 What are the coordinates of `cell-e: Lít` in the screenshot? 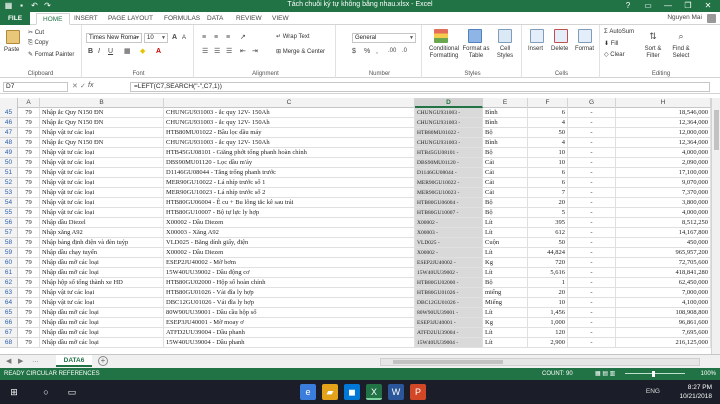 It's located at (505, 333).